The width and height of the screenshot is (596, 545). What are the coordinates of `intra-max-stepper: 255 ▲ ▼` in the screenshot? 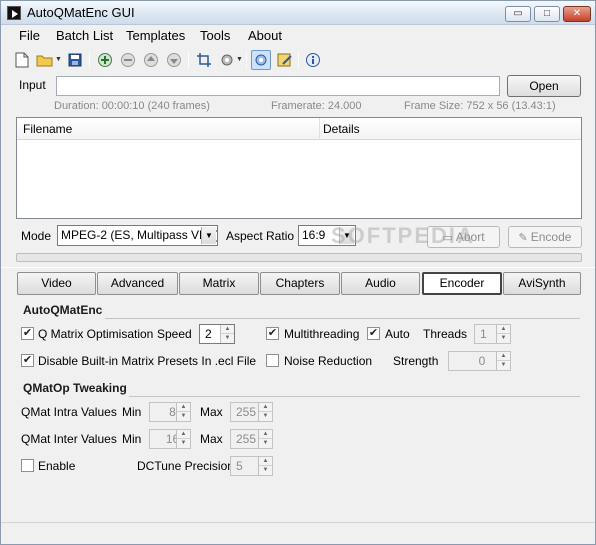 It's located at (251, 412).